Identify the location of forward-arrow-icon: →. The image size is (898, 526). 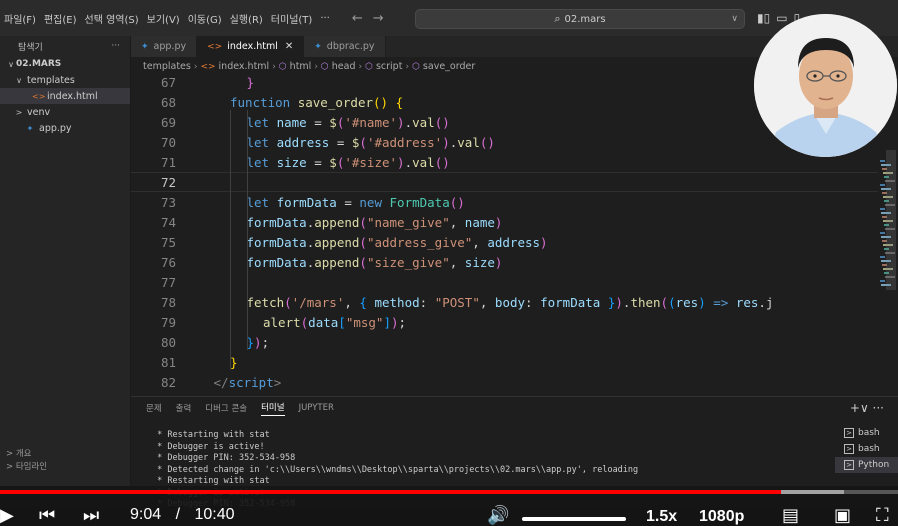
(378, 18).